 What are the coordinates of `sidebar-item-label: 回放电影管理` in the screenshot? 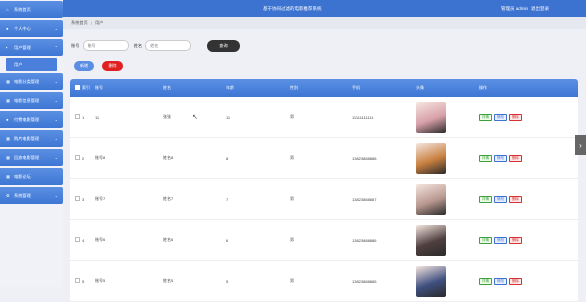 It's located at (27, 157).